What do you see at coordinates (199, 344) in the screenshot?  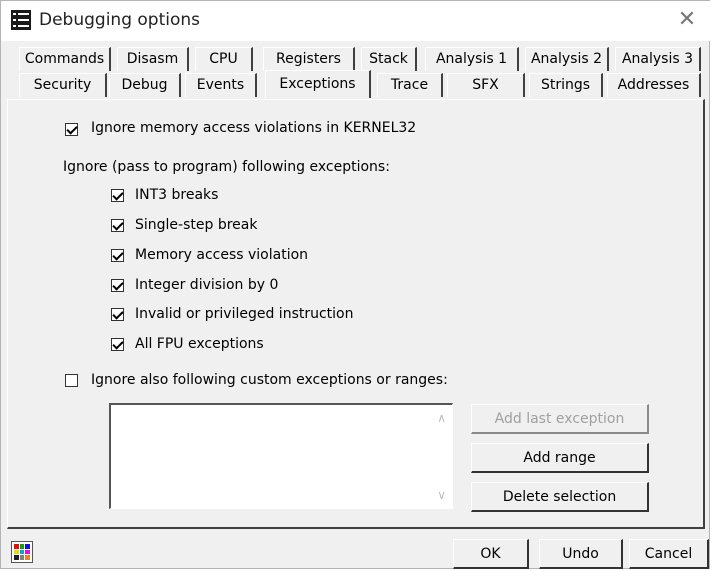 I see `fpu-exceptions-label: All FPU exceptions` at bounding box center [199, 344].